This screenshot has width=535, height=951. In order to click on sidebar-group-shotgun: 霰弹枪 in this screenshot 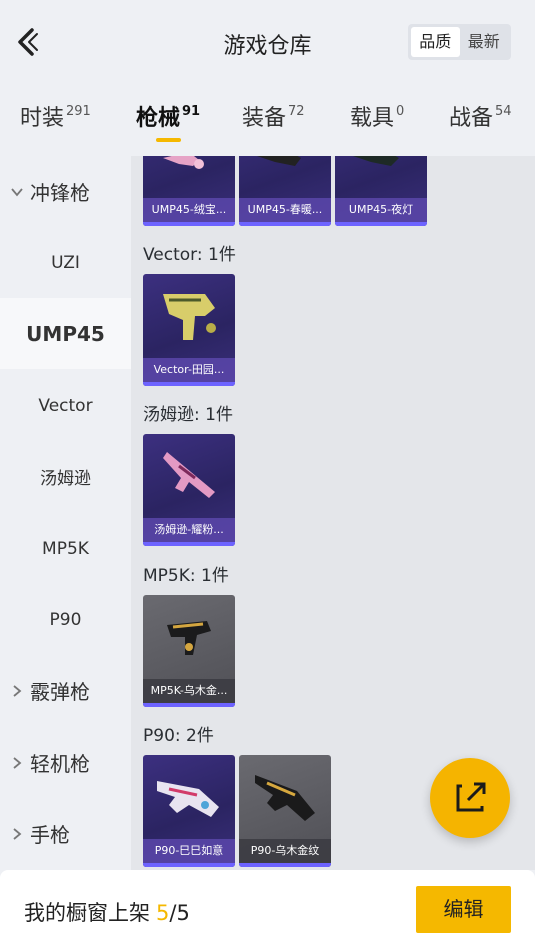, I will do `click(65, 690)`.